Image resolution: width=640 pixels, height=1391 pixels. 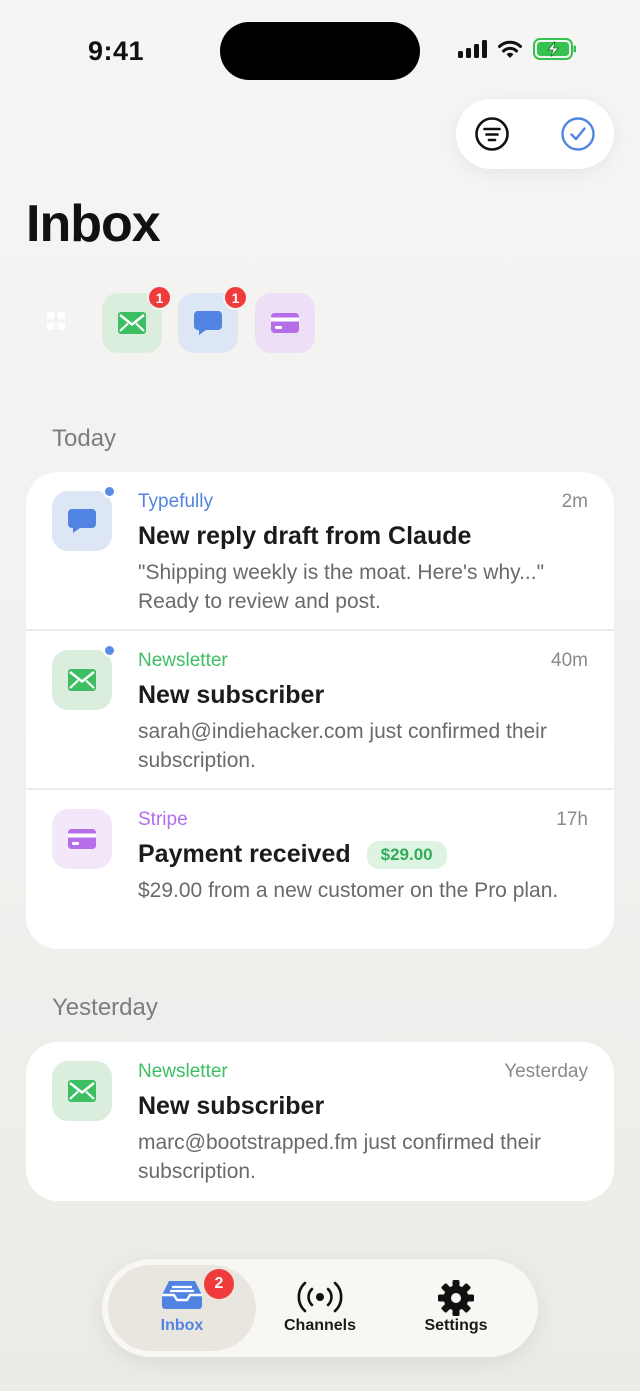 I want to click on tab-label: Settings, so click(x=456, y=1325).